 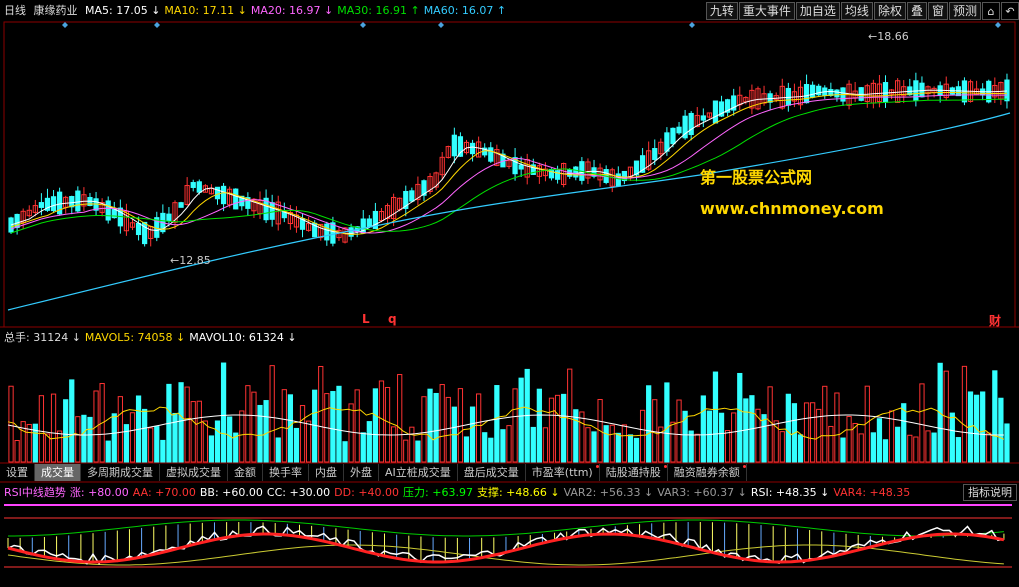 I want to click on tab-11: 陆股通持股, so click(x=634, y=472).